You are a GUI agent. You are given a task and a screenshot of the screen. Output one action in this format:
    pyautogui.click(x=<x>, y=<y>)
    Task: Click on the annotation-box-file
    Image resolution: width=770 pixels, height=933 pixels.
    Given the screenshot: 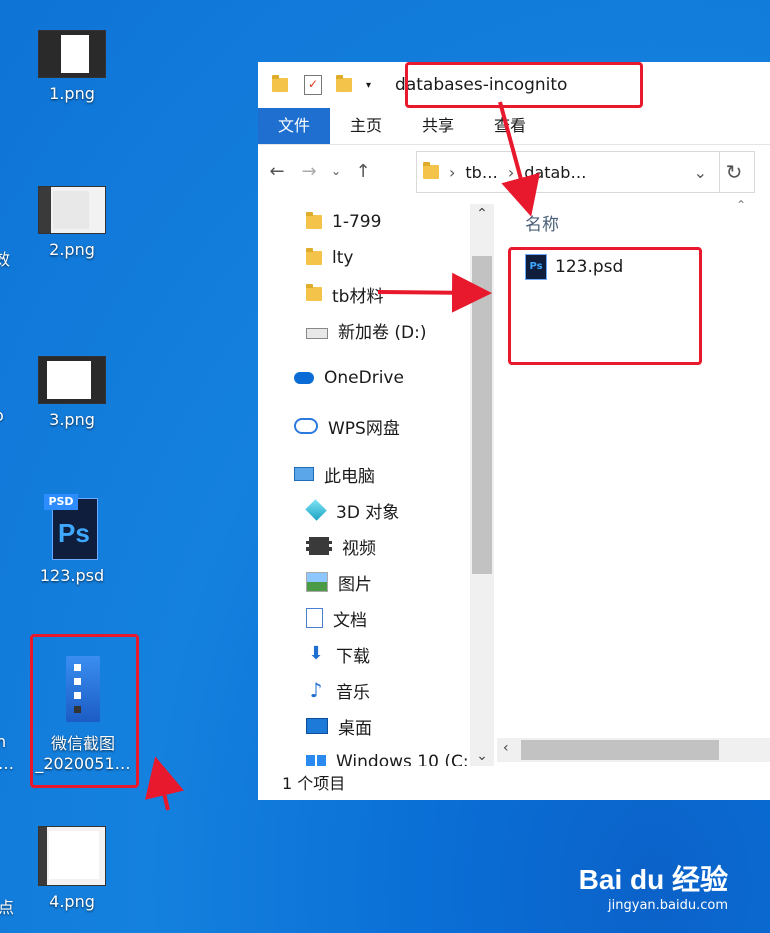 What is the action you would take?
    pyautogui.click(x=605, y=306)
    